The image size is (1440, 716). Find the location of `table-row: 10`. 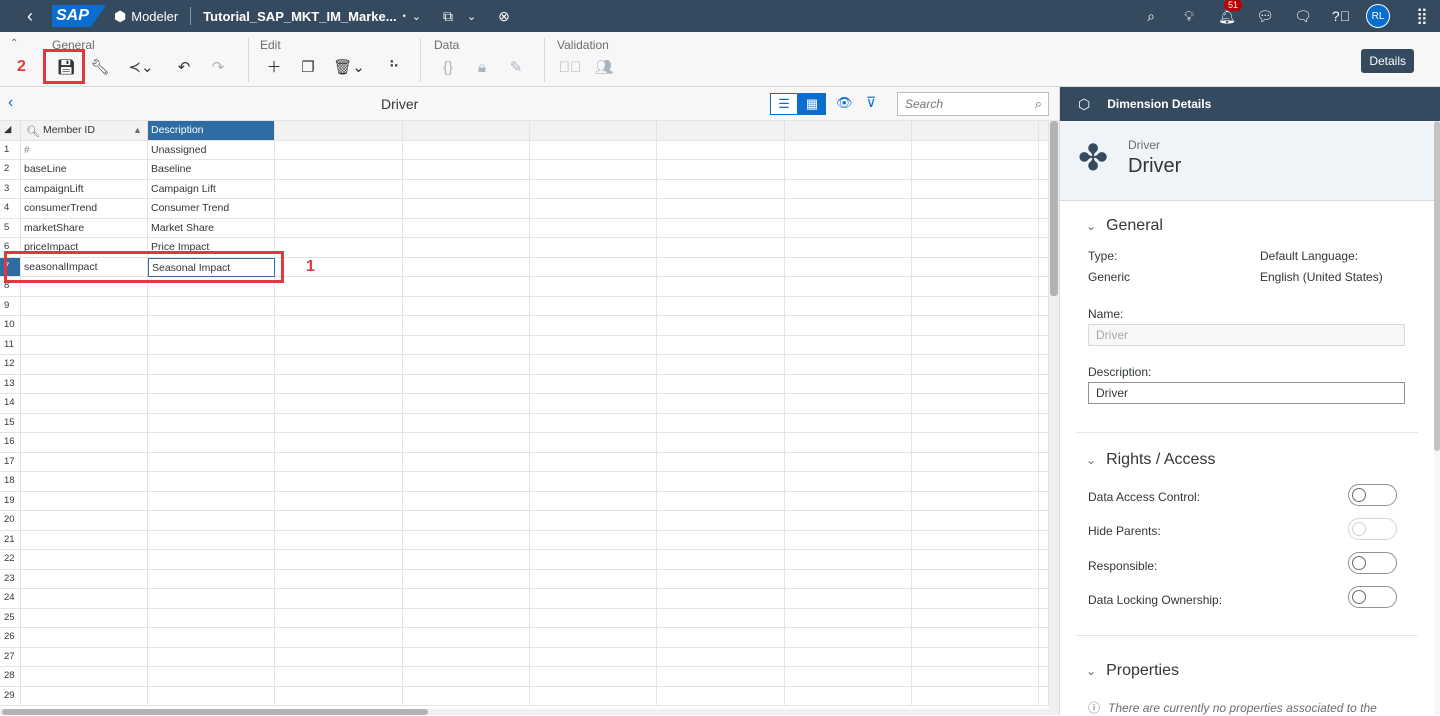

table-row: 10 is located at coordinates (524, 326).